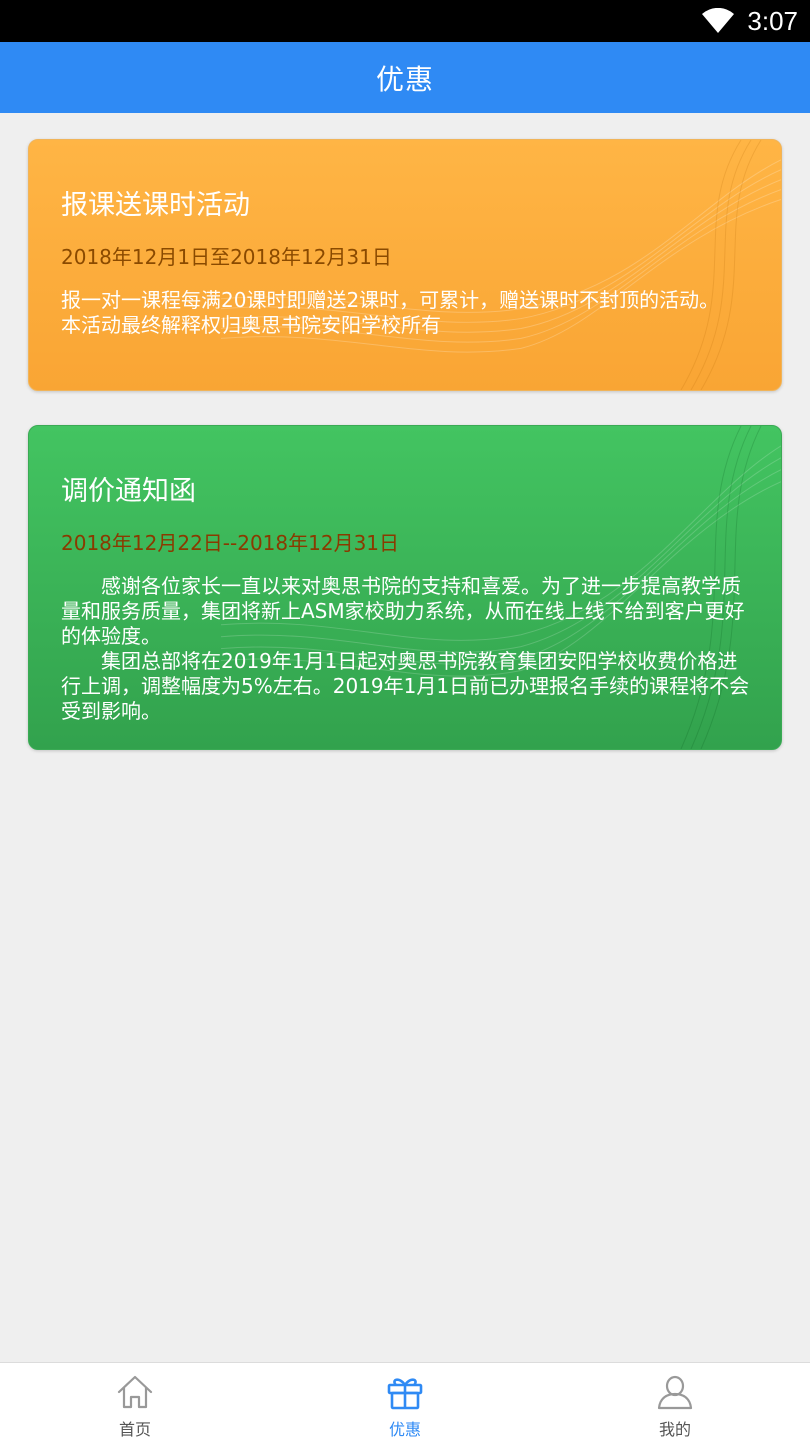 Image resolution: width=810 pixels, height=1440 pixels. What do you see at coordinates (405, 21) in the screenshot?
I see `status-bar: 3:07` at bounding box center [405, 21].